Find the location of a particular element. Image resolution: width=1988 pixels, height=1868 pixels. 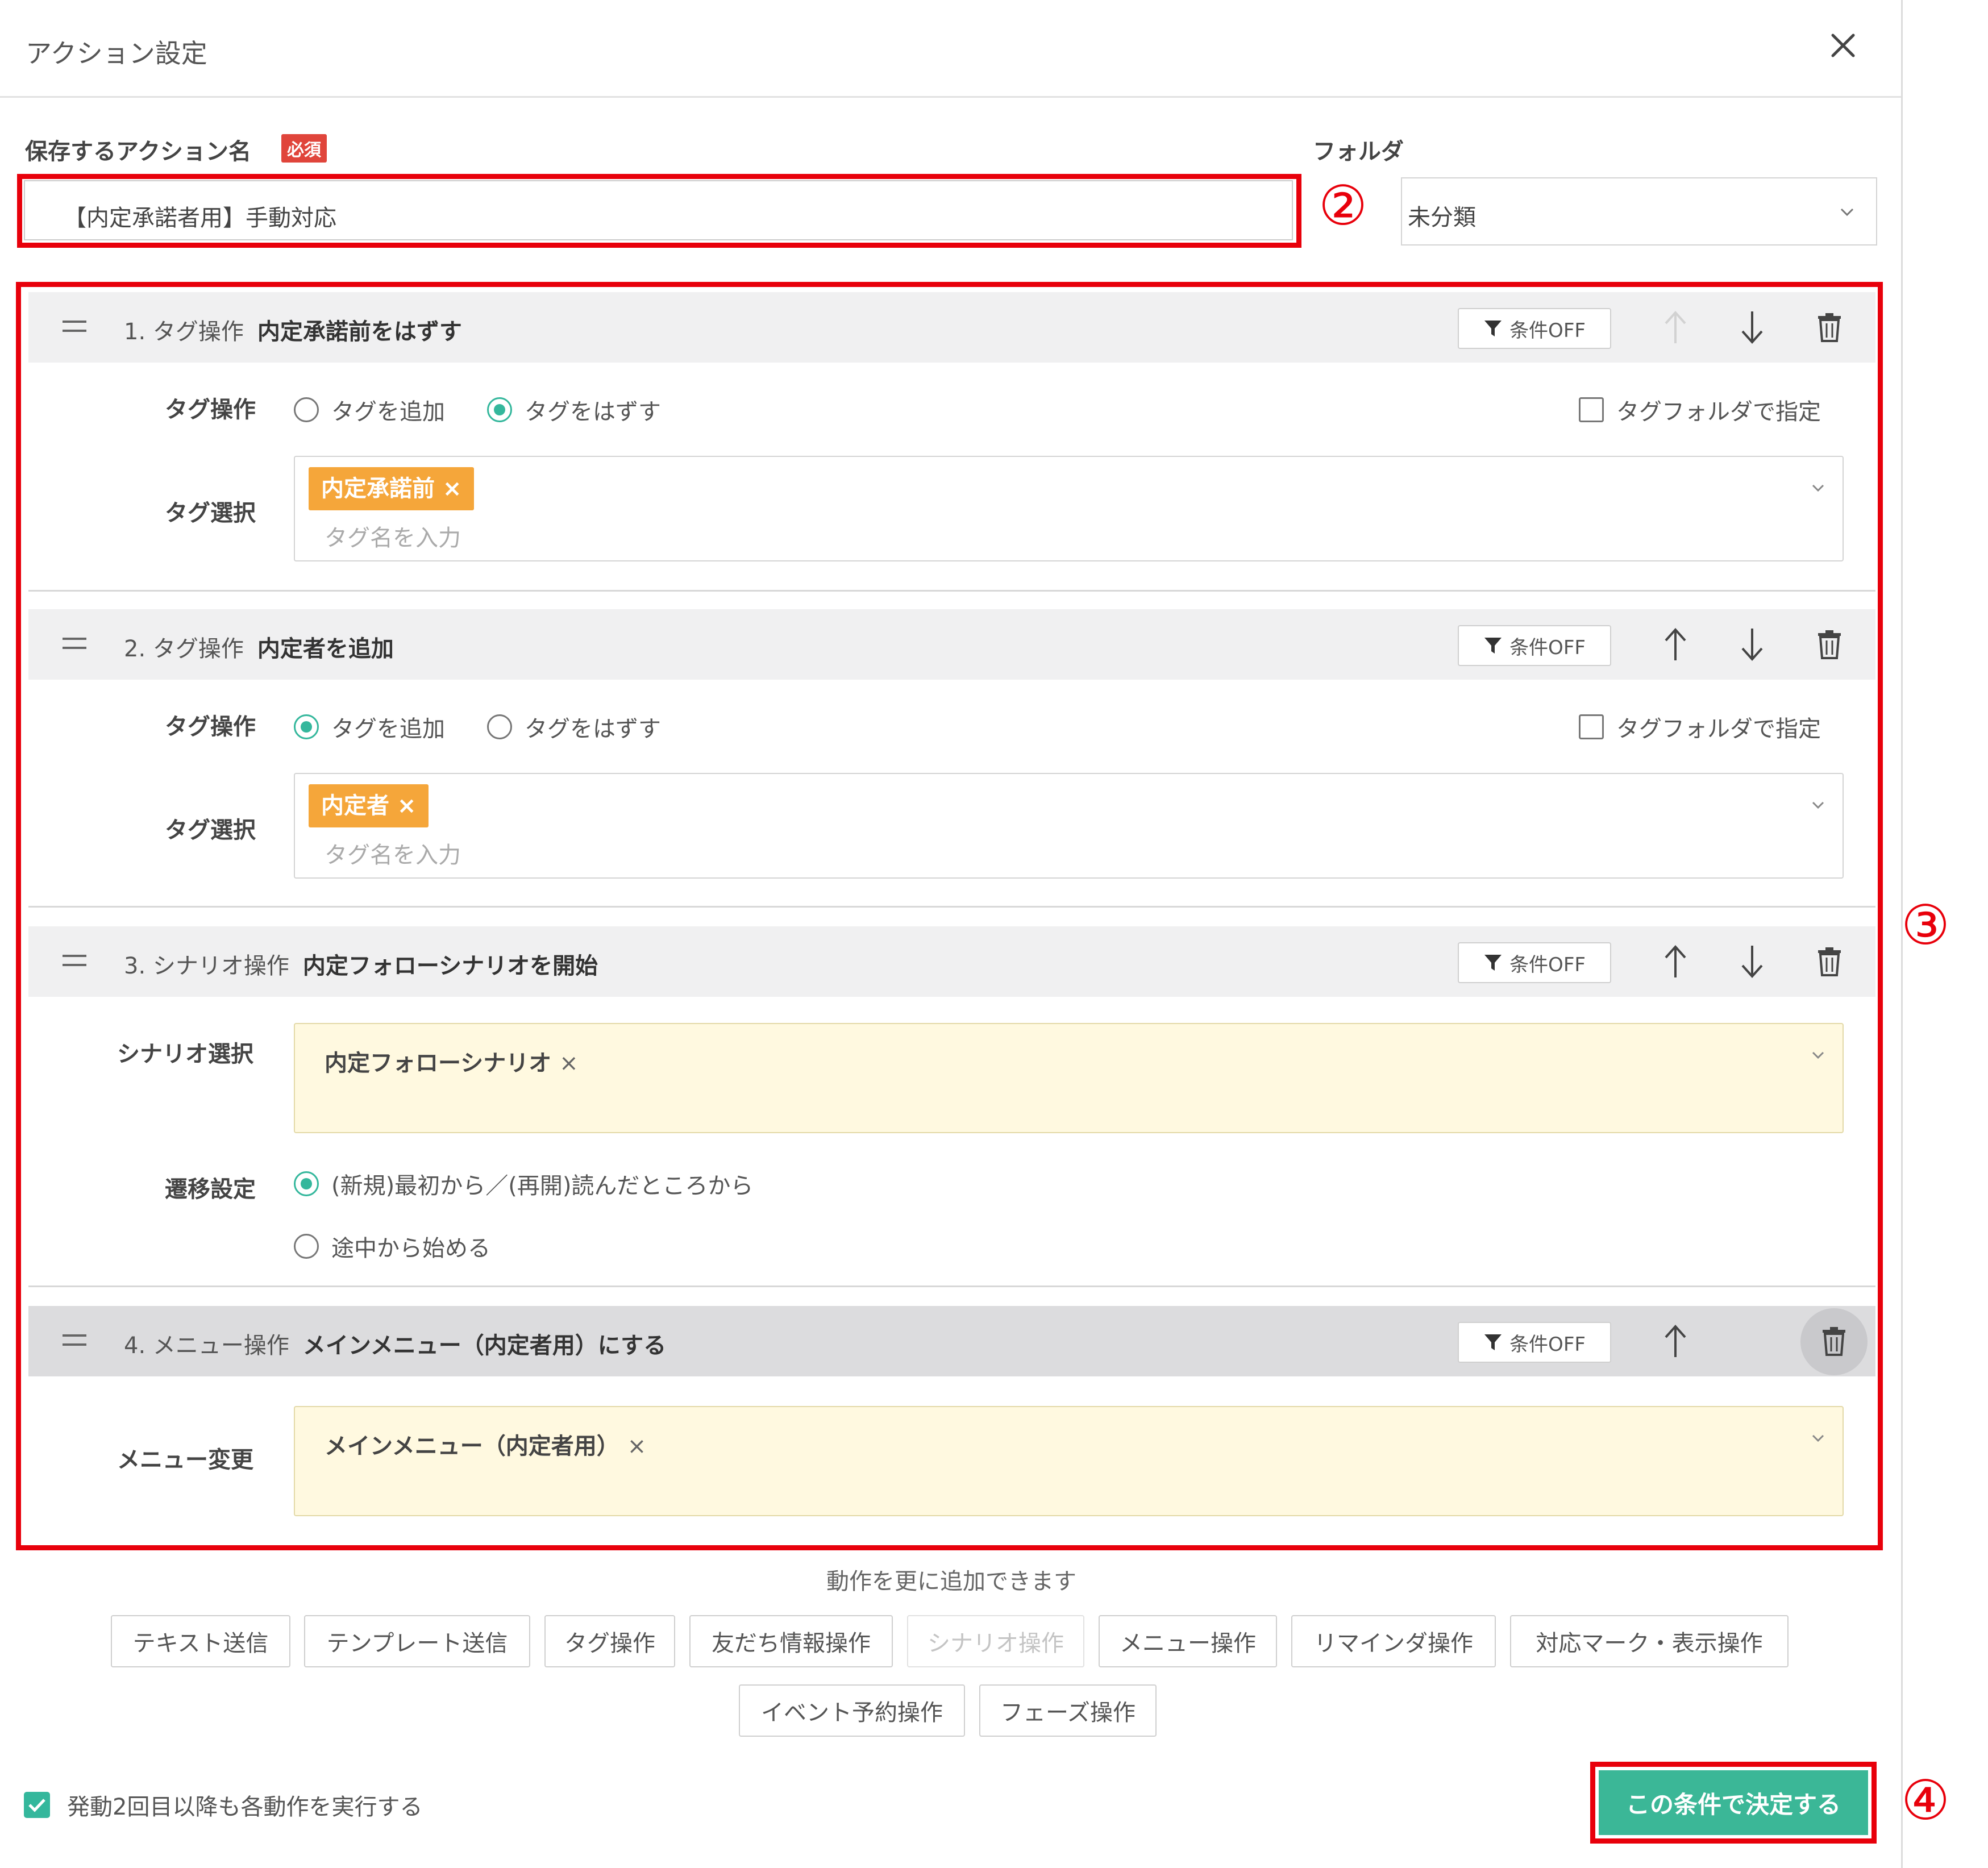

add-scenario-operation-button: シナリオ操作 is located at coordinates (996, 1641).